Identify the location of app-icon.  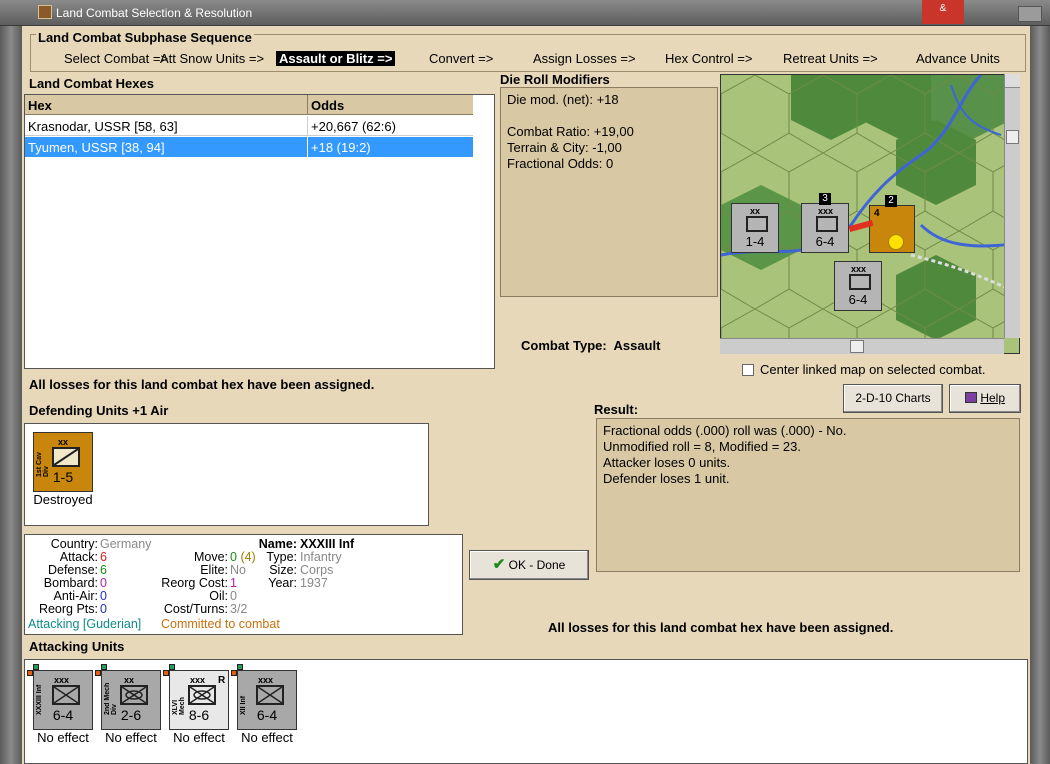
(45, 12).